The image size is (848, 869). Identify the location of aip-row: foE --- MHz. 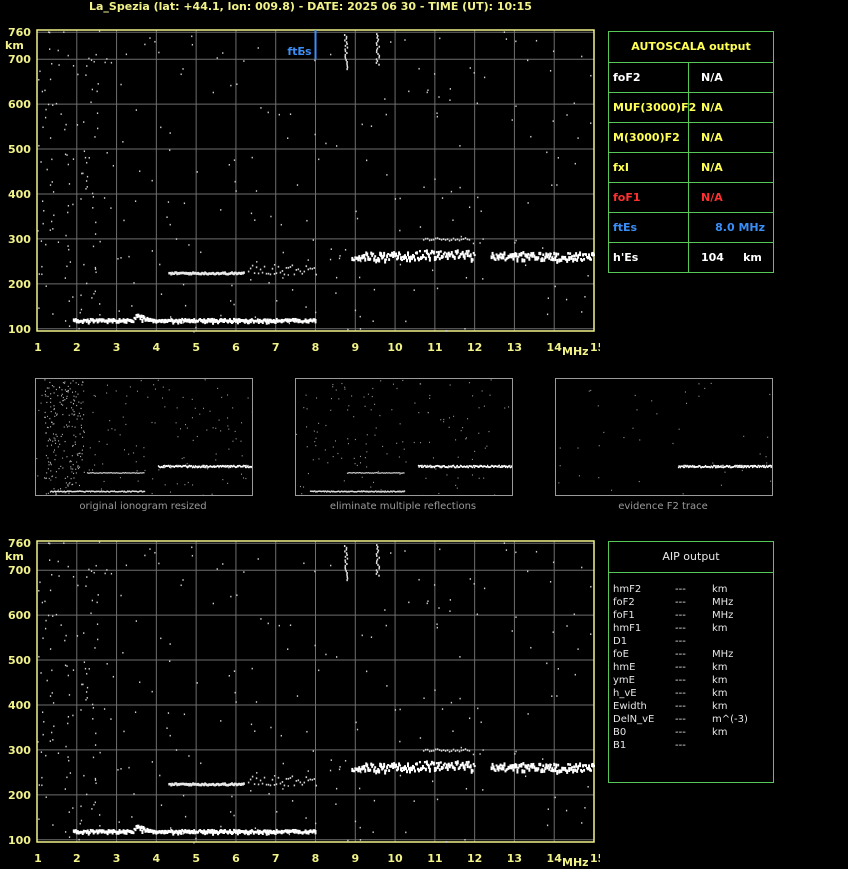
(691, 654).